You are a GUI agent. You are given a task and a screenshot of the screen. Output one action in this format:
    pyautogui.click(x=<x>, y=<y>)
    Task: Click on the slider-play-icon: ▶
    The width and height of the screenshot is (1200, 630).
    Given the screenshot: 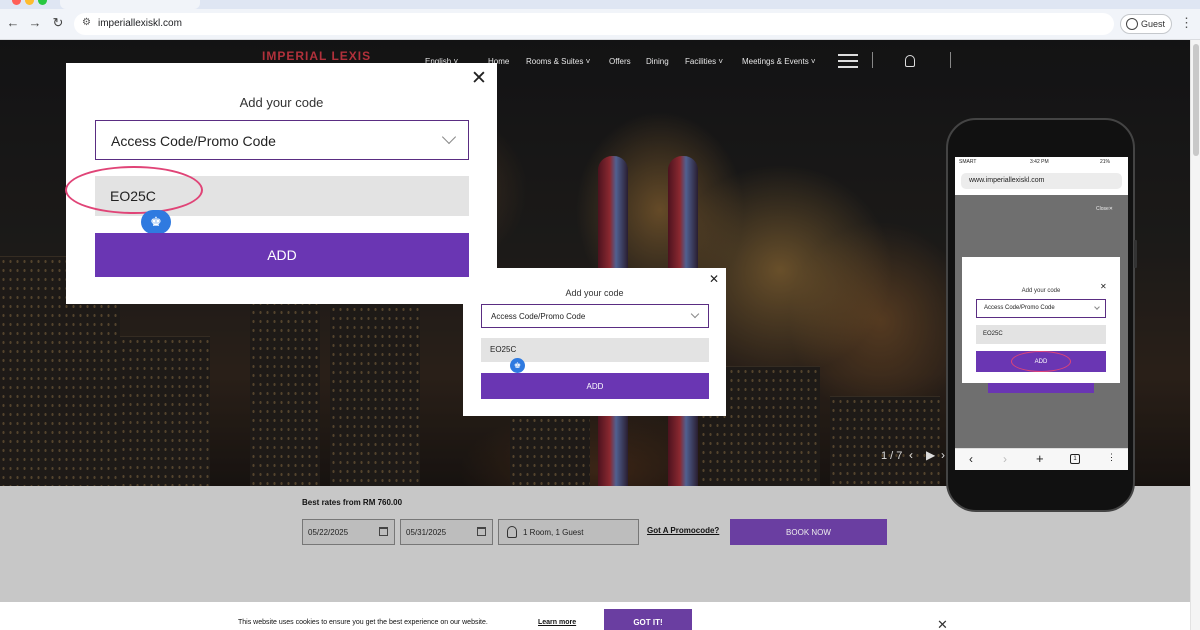 What is the action you would take?
    pyautogui.click(x=930, y=455)
    